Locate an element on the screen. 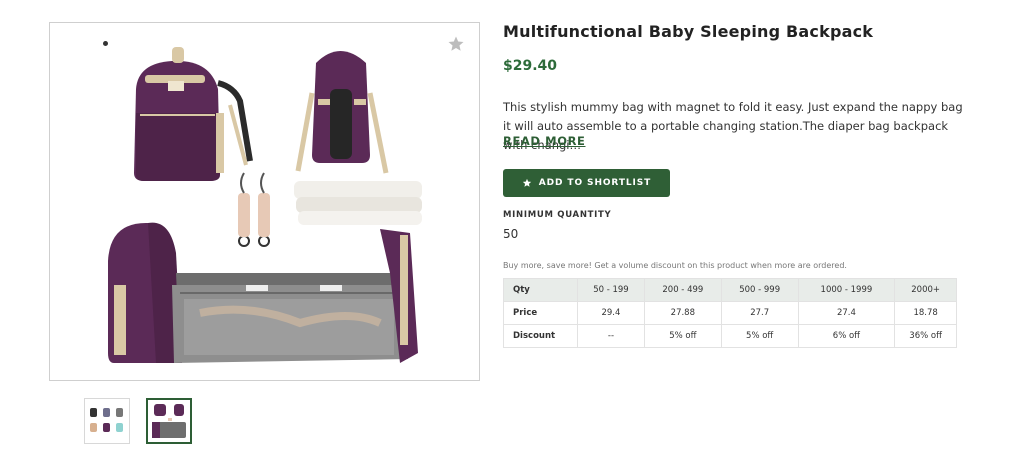 The height and width of the screenshot is (454, 1024). table-cell: 1000 - 1999 is located at coordinates (846, 290).